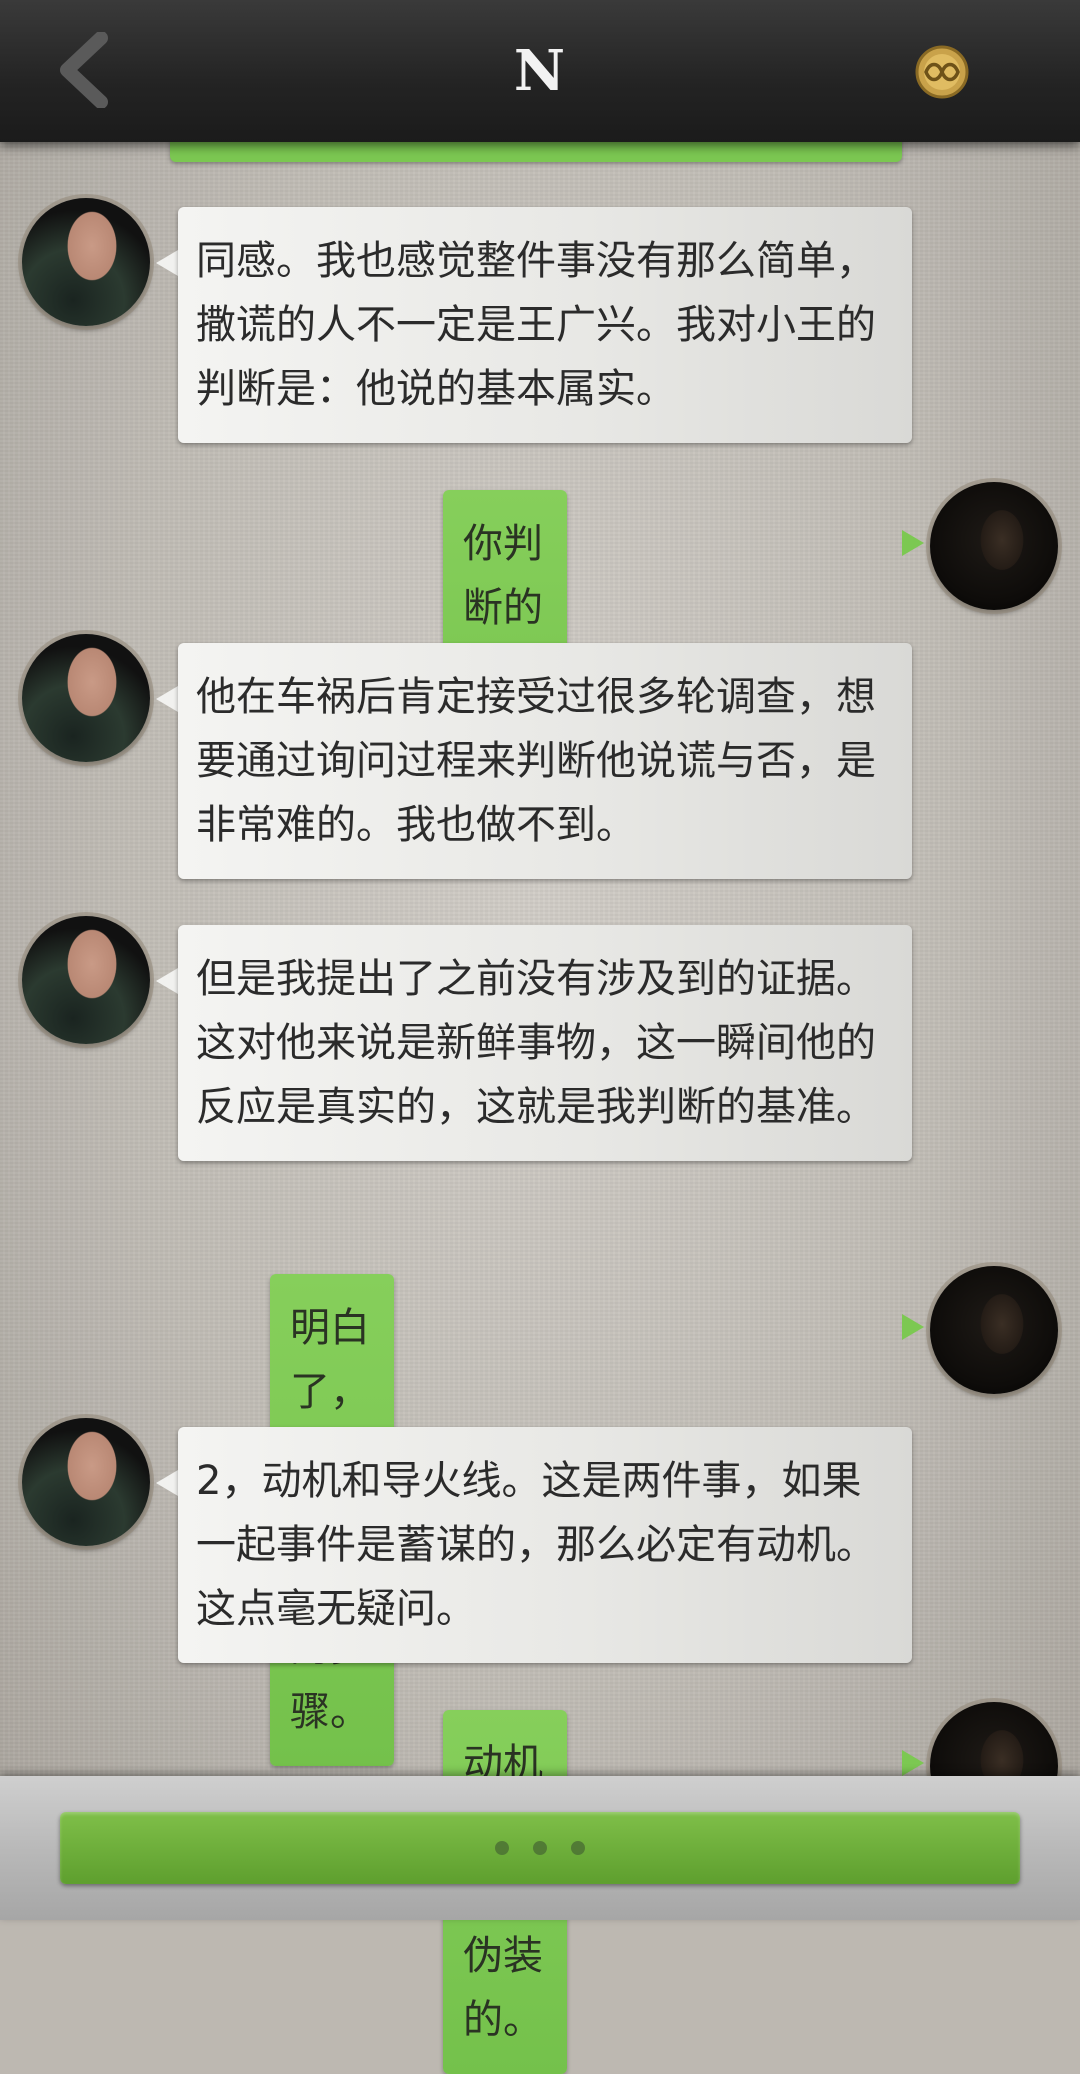 This screenshot has height=2074, width=1080. Describe the element at coordinates (540, 71) in the screenshot. I see `top-bar: N` at that location.